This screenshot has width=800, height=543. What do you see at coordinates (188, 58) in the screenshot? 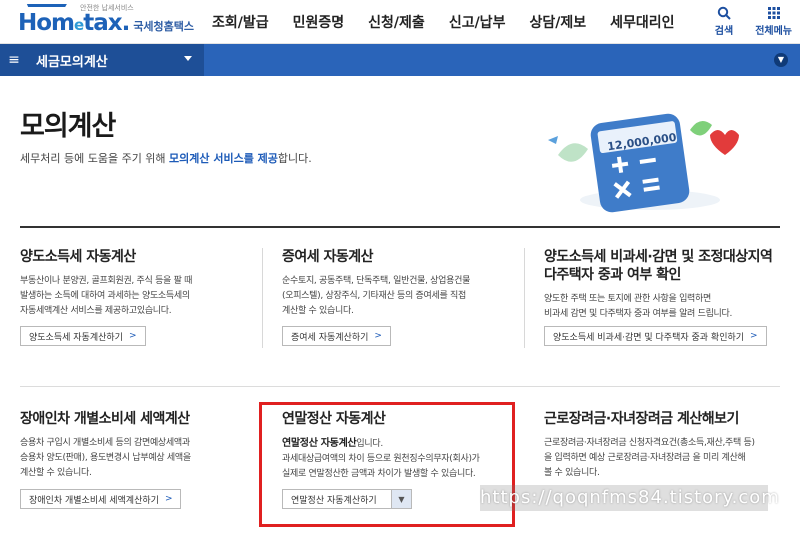
I see `chevron-down-icon` at bounding box center [188, 58].